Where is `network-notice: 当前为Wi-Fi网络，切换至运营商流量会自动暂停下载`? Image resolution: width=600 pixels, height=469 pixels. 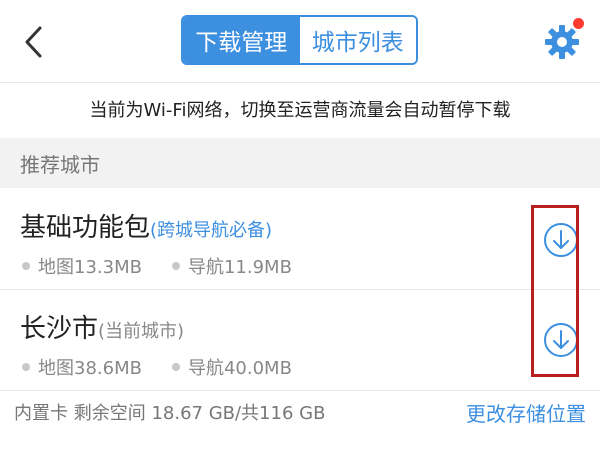
network-notice: 当前为Wi-Fi网络，切换至运营商流量会自动暂停下载 is located at coordinates (300, 109).